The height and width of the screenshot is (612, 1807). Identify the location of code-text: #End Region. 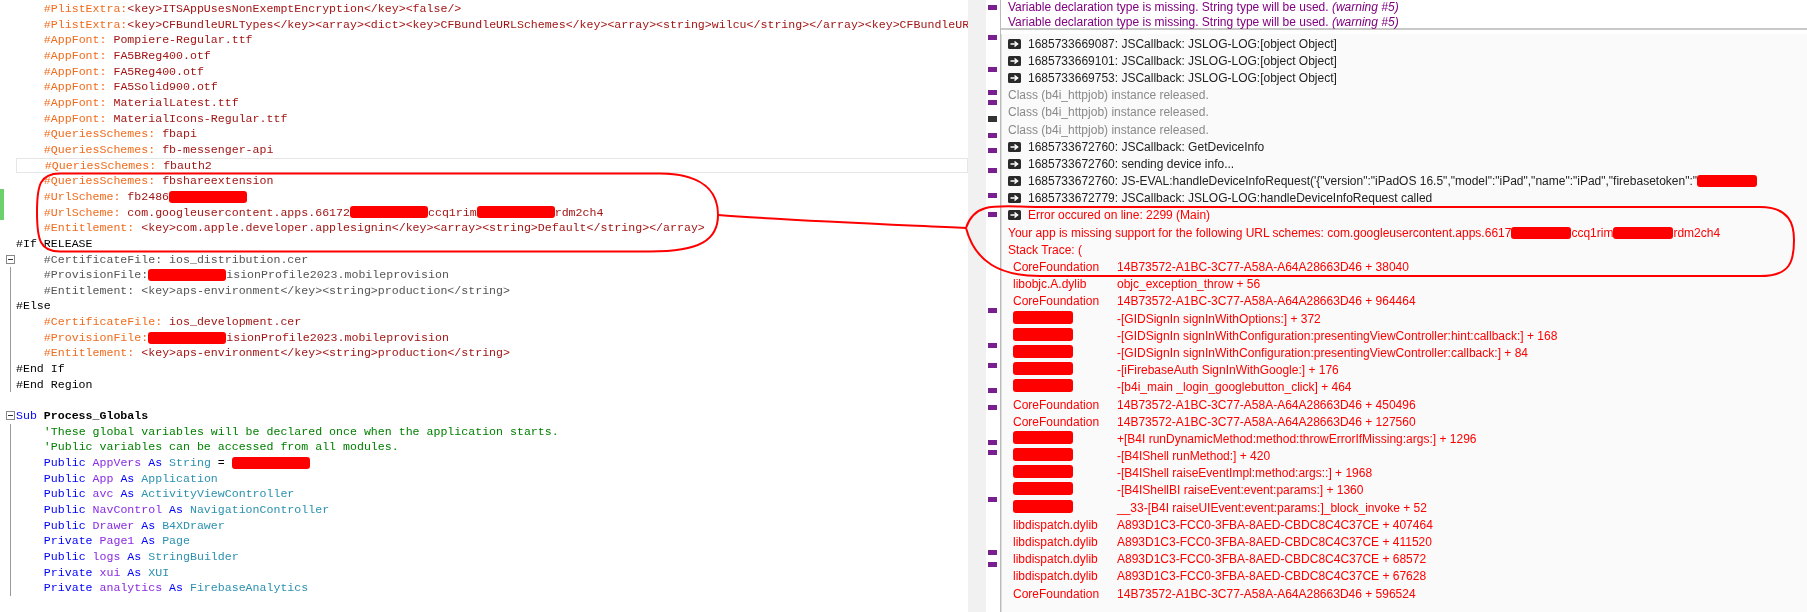
(54, 384).